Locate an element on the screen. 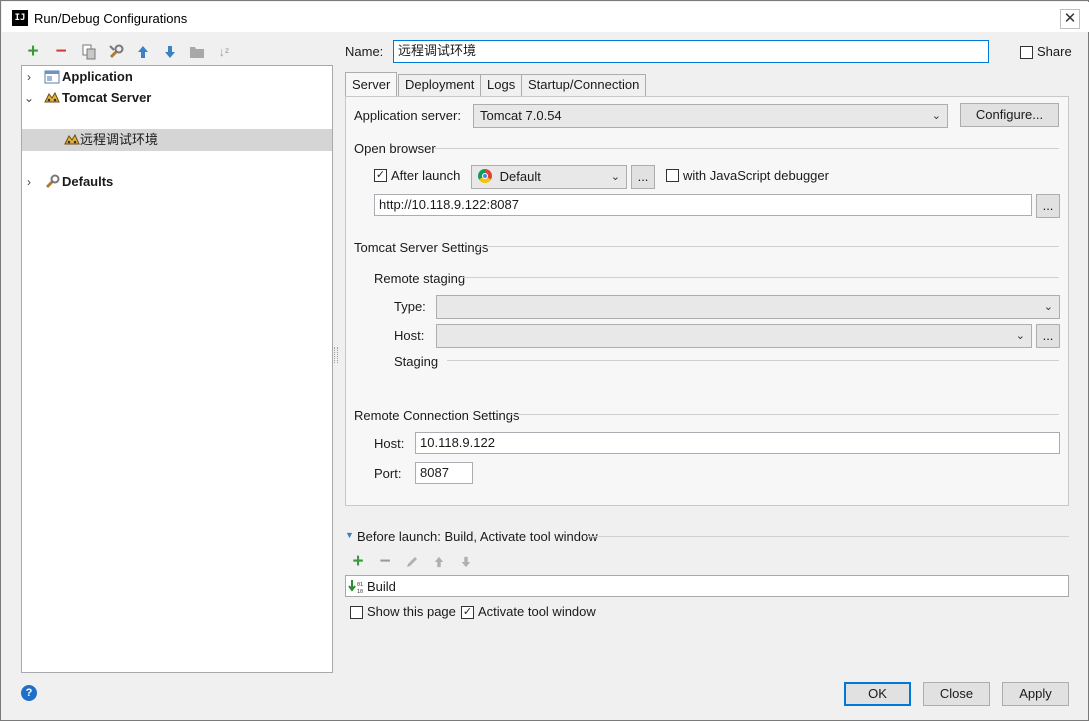 The height and width of the screenshot is (721, 1089). app-server-label: Application server: is located at coordinates (407, 115).